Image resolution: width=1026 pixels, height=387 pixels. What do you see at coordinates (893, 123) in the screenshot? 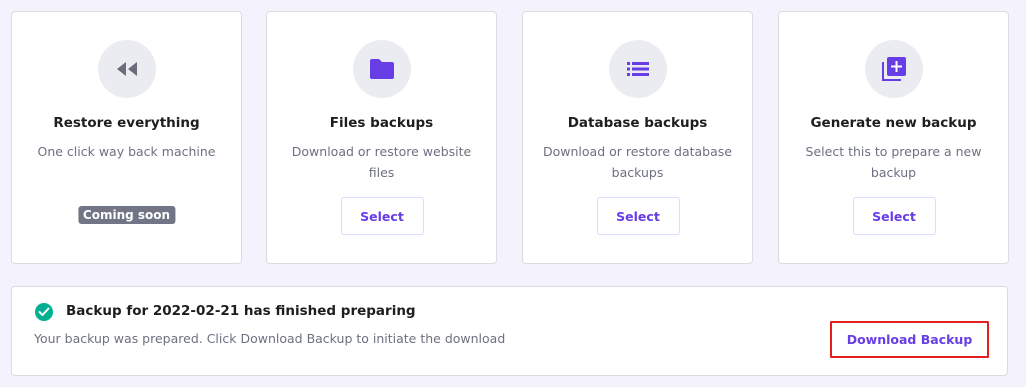
I see `card-title: Generate new backup` at bounding box center [893, 123].